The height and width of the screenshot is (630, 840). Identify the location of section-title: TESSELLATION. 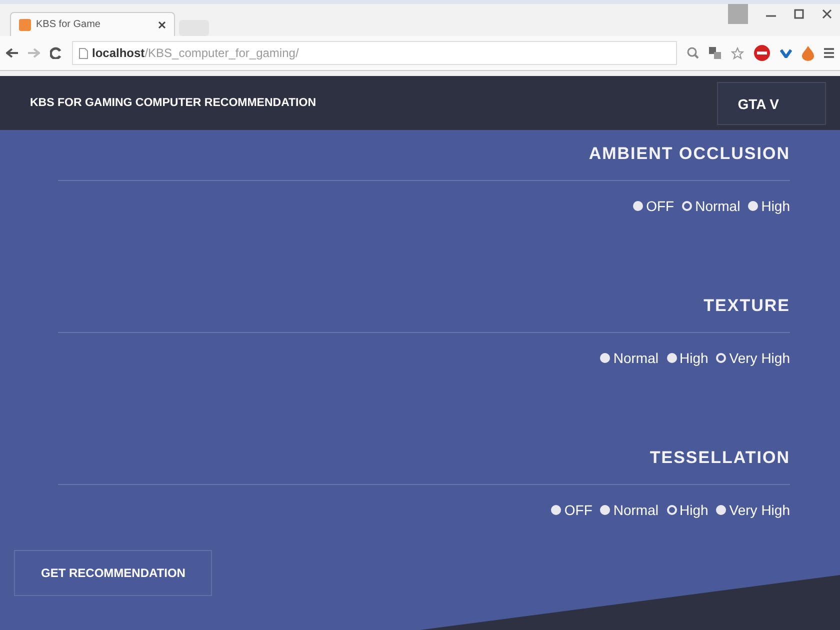
(720, 458).